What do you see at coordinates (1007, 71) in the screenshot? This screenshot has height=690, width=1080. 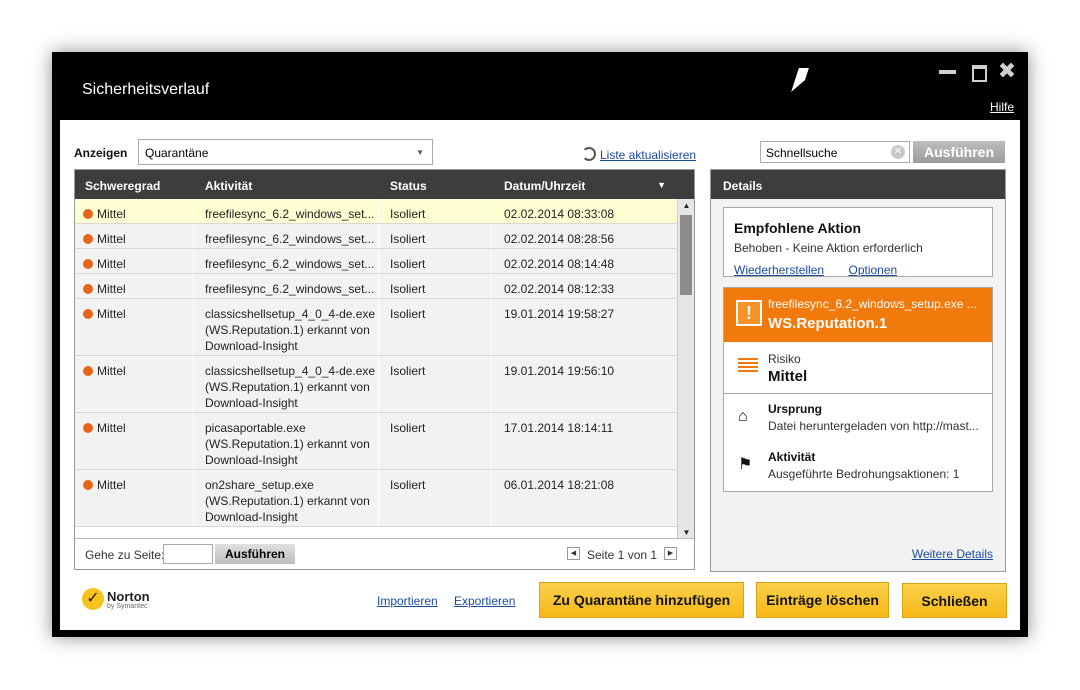 I see `close-window-button: ✖` at bounding box center [1007, 71].